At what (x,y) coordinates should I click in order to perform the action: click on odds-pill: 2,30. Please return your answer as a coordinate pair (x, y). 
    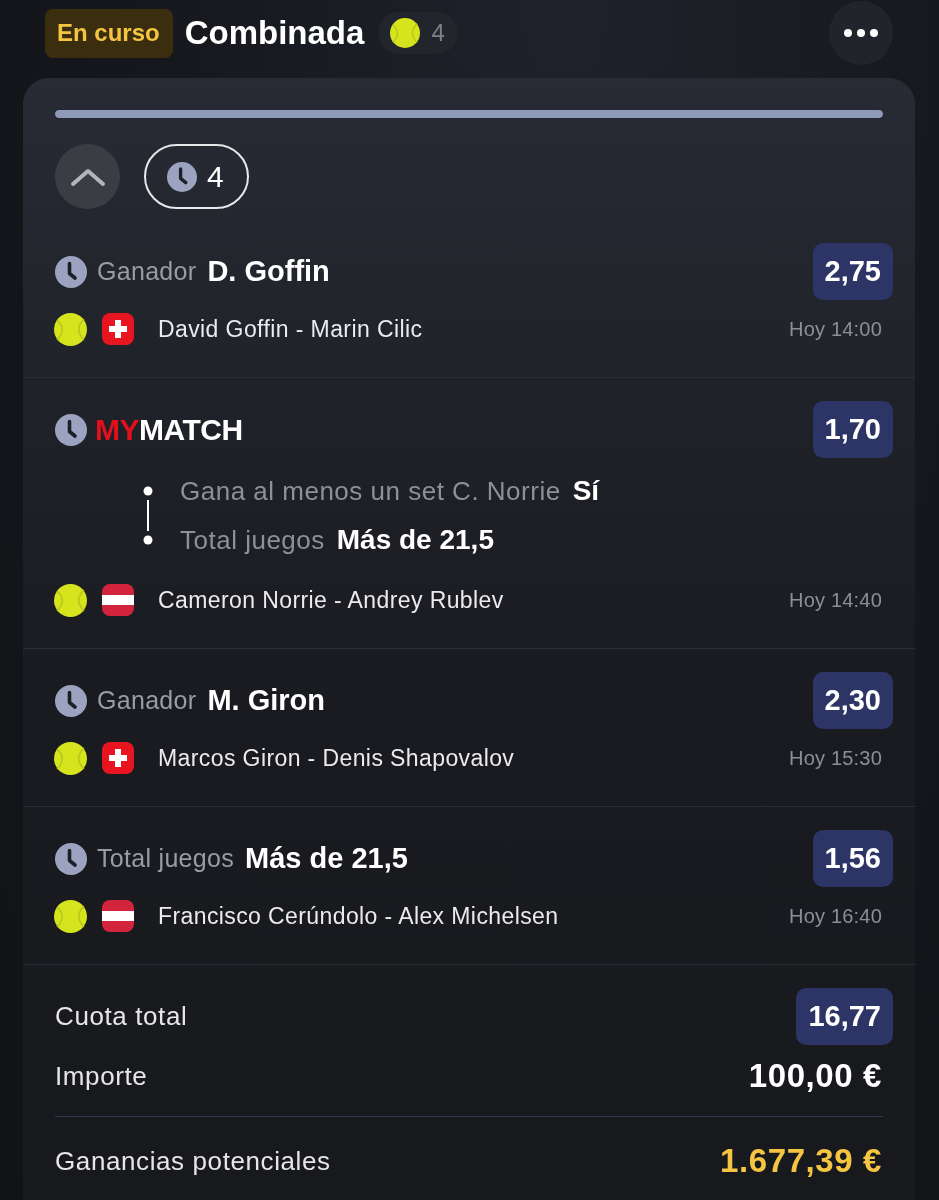
    Looking at the image, I should click on (852, 700).